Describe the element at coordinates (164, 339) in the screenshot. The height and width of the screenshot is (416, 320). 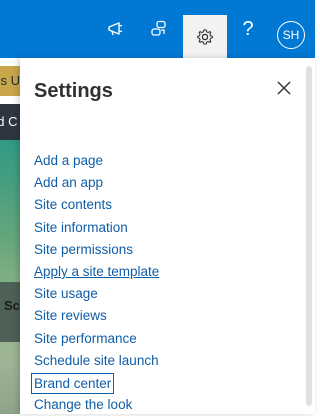
I see `link-site-performance: Site performance` at that location.